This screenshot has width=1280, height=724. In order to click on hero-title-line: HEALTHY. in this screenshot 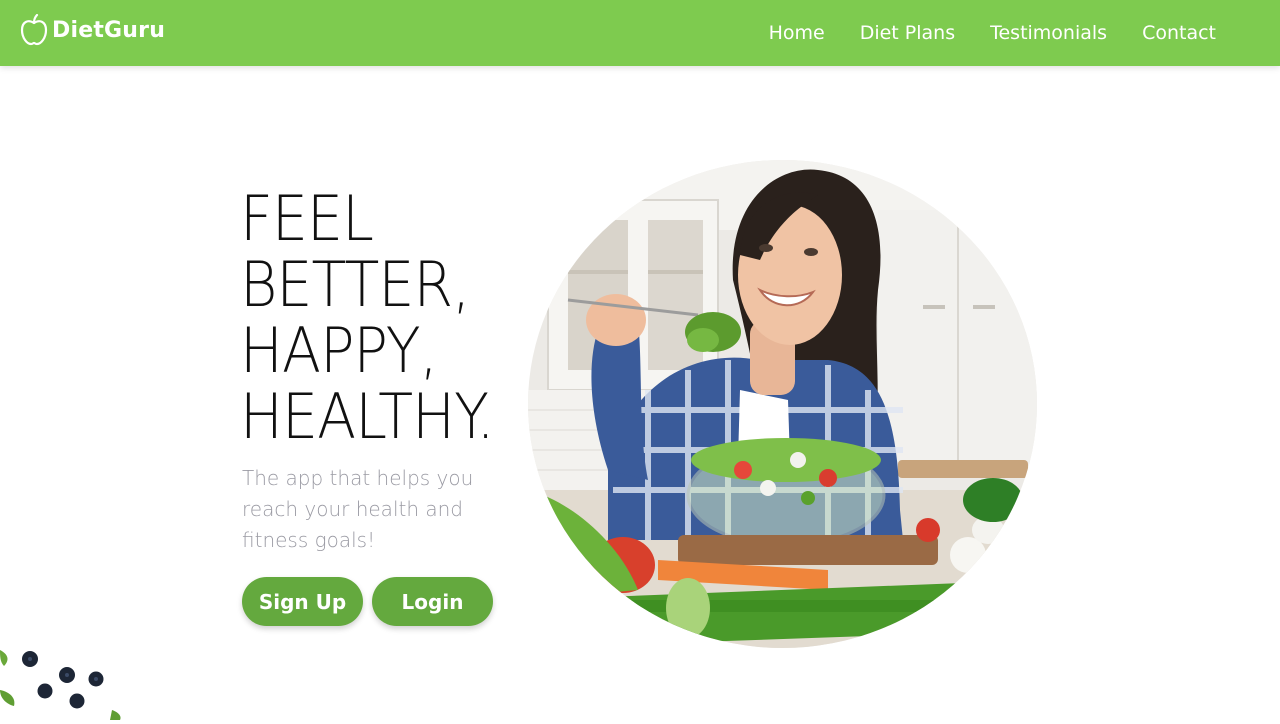, I will do `click(367, 416)`.